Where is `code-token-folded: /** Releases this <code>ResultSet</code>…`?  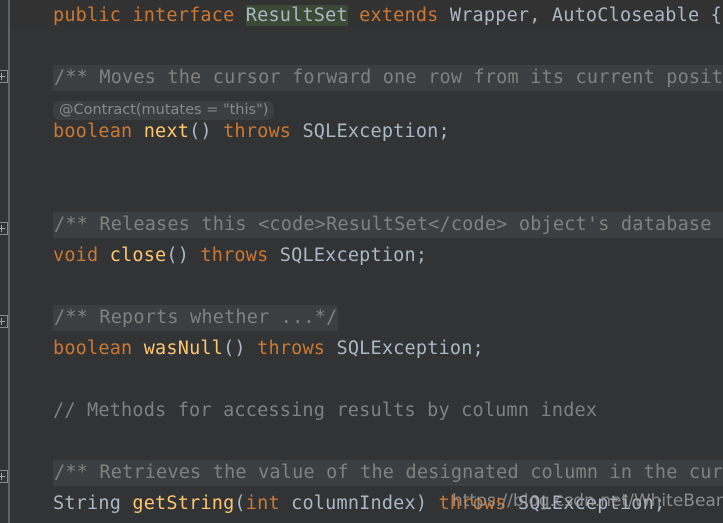 code-token-folded: /** Releases this <code>ResultSet</code>… is located at coordinates (388, 225).